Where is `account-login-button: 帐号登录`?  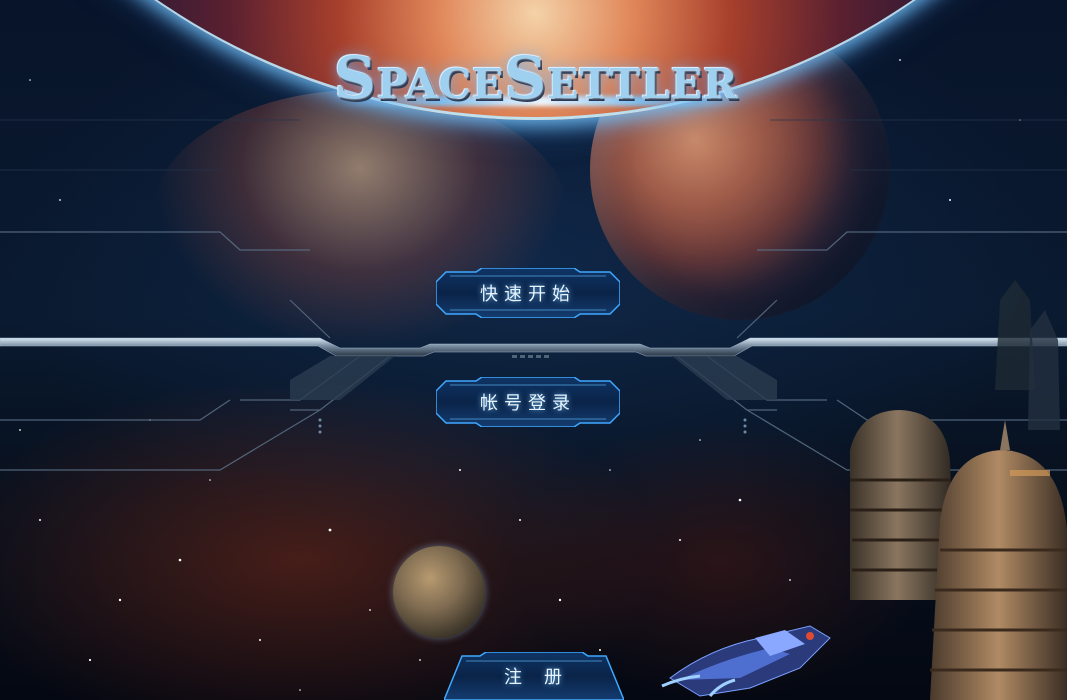 account-login-button: 帐号登录 is located at coordinates (528, 402).